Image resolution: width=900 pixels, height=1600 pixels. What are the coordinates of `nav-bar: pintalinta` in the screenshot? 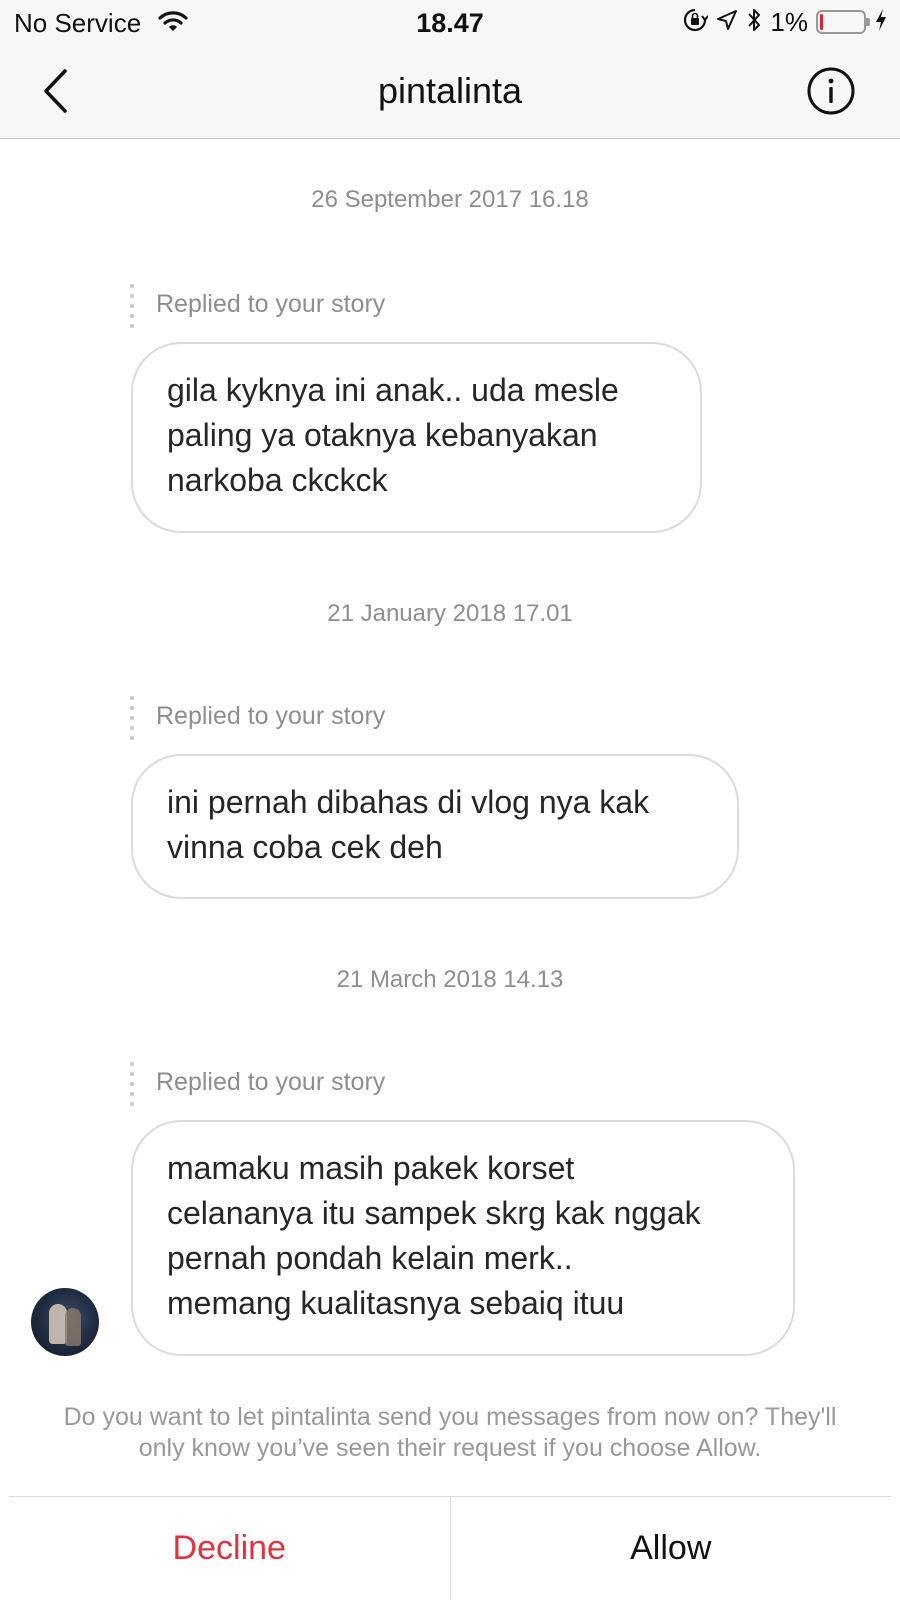 It's located at (450, 91).